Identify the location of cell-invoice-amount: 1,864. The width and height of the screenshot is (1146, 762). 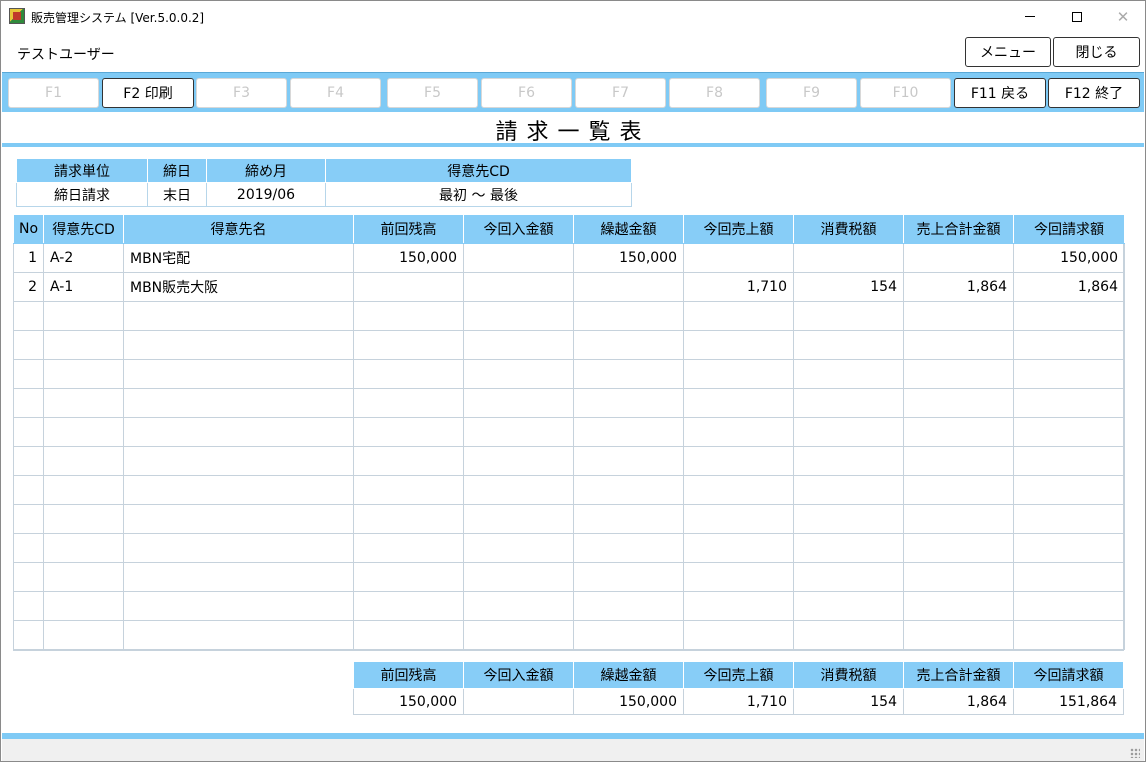
(1069, 287).